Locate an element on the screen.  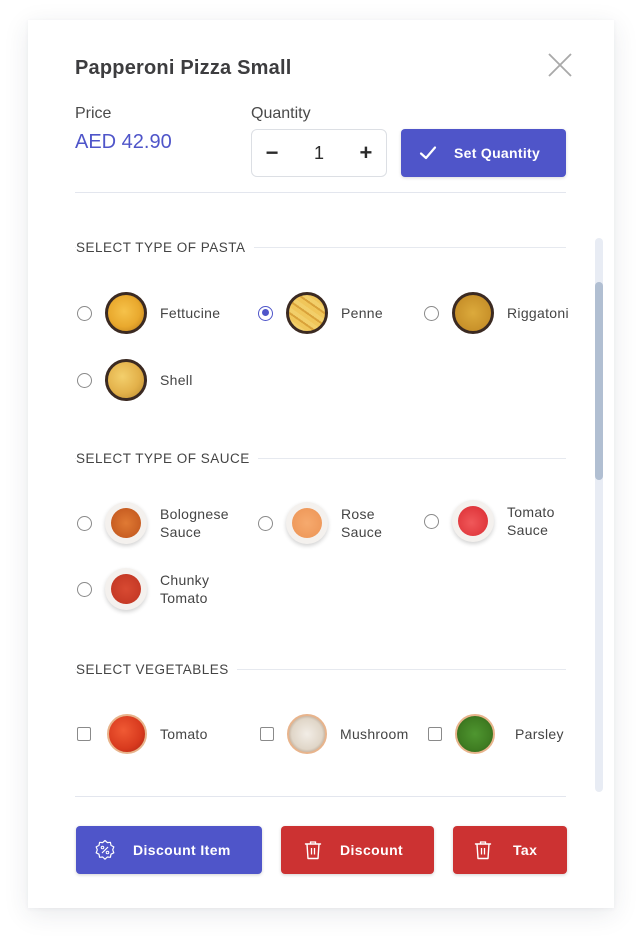
radio-bolognese-sauce is located at coordinates (84, 523).